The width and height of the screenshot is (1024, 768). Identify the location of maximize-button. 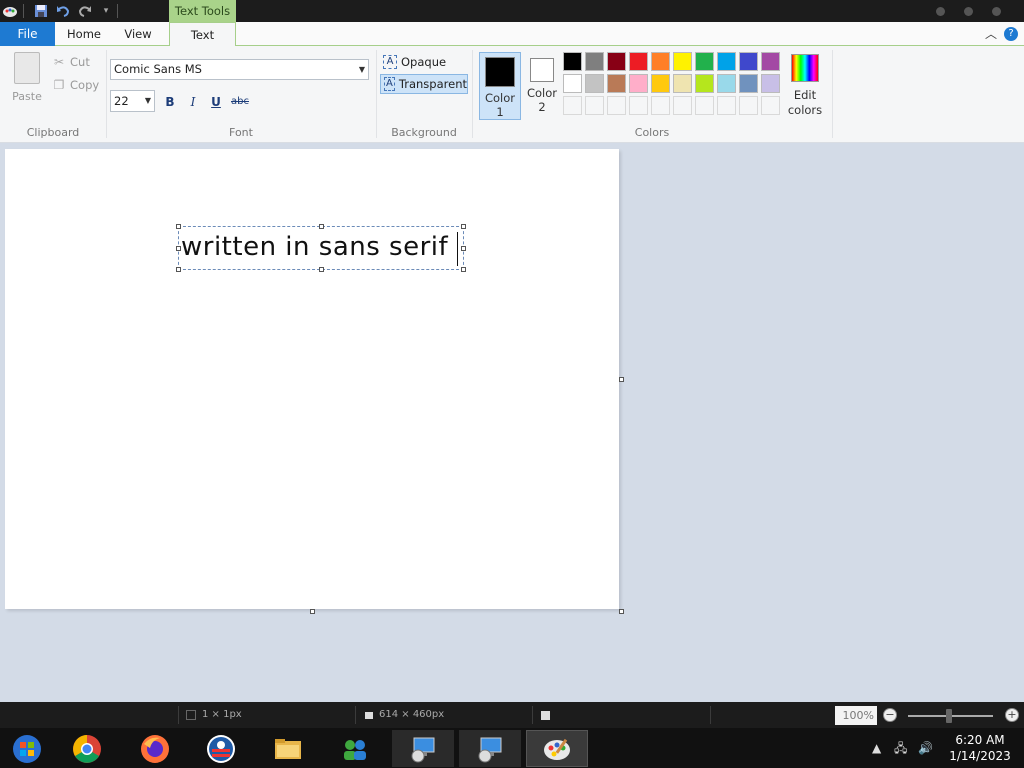
(968, 11).